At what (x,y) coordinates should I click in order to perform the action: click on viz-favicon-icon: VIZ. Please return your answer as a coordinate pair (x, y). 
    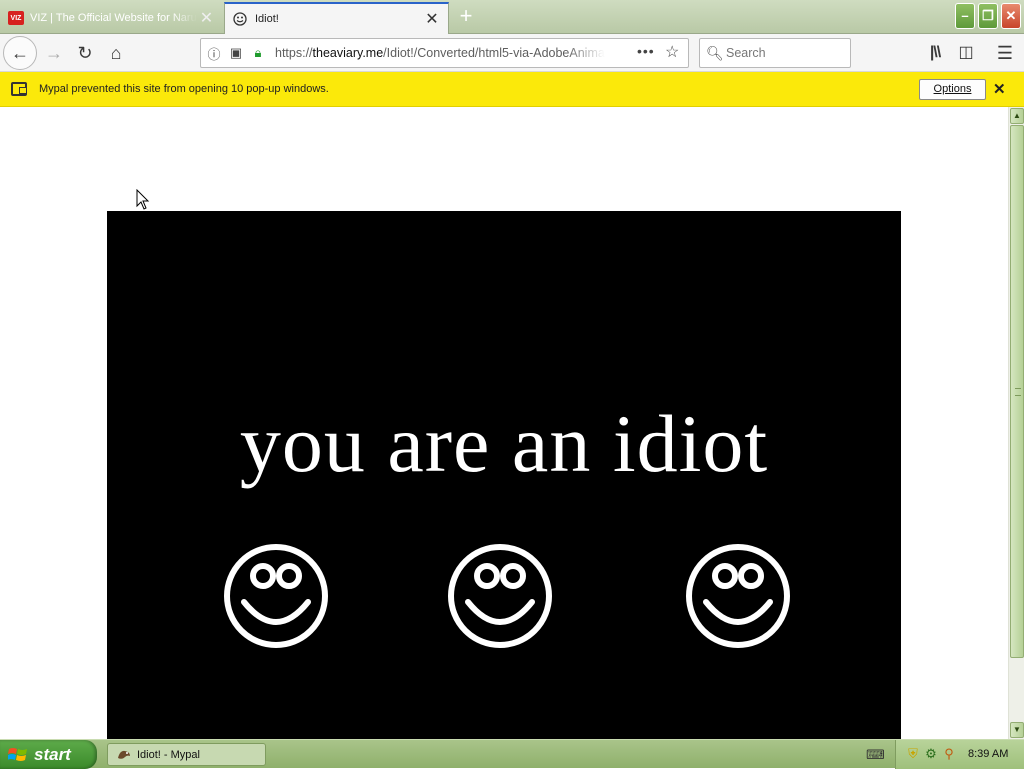
    Looking at the image, I should click on (16, 18).